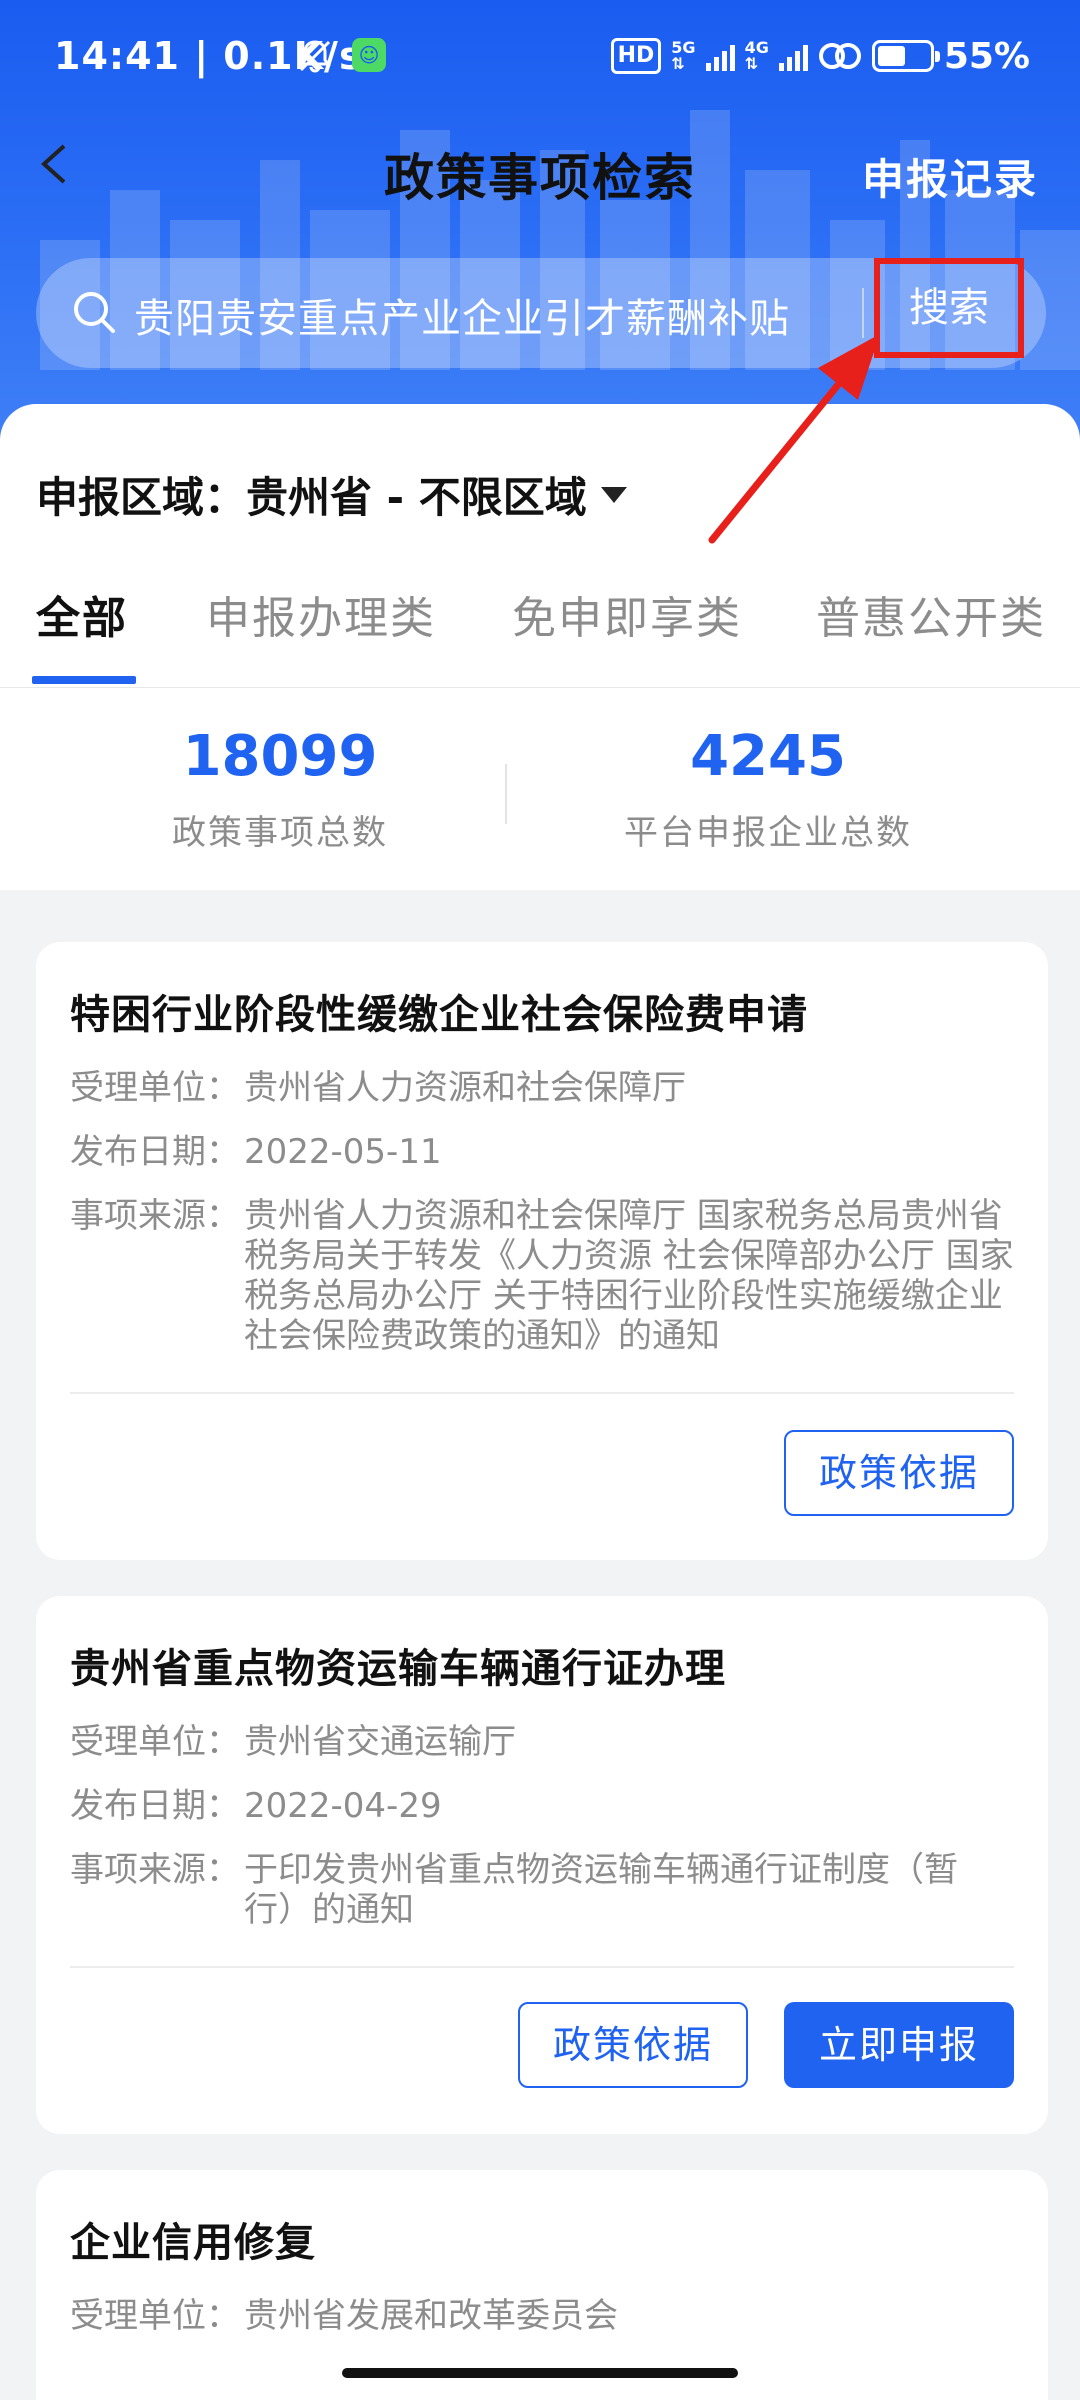 The width and height of the screenshot is (1080, 2400). I want to click on hd-voice-badge: HD, so click(636, 56).